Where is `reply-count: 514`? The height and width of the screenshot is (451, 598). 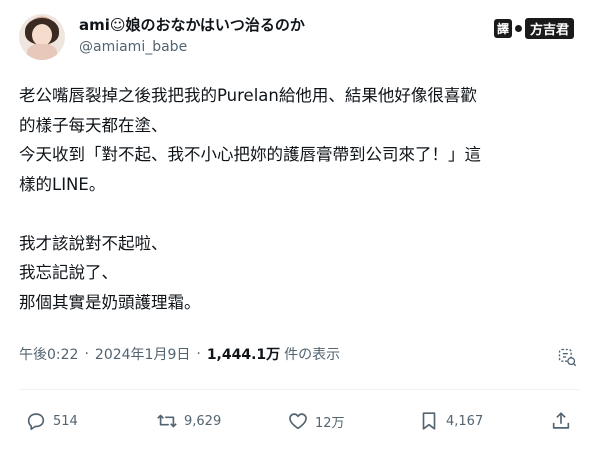
reply-count: 514 is located at coordinates (65, 421).